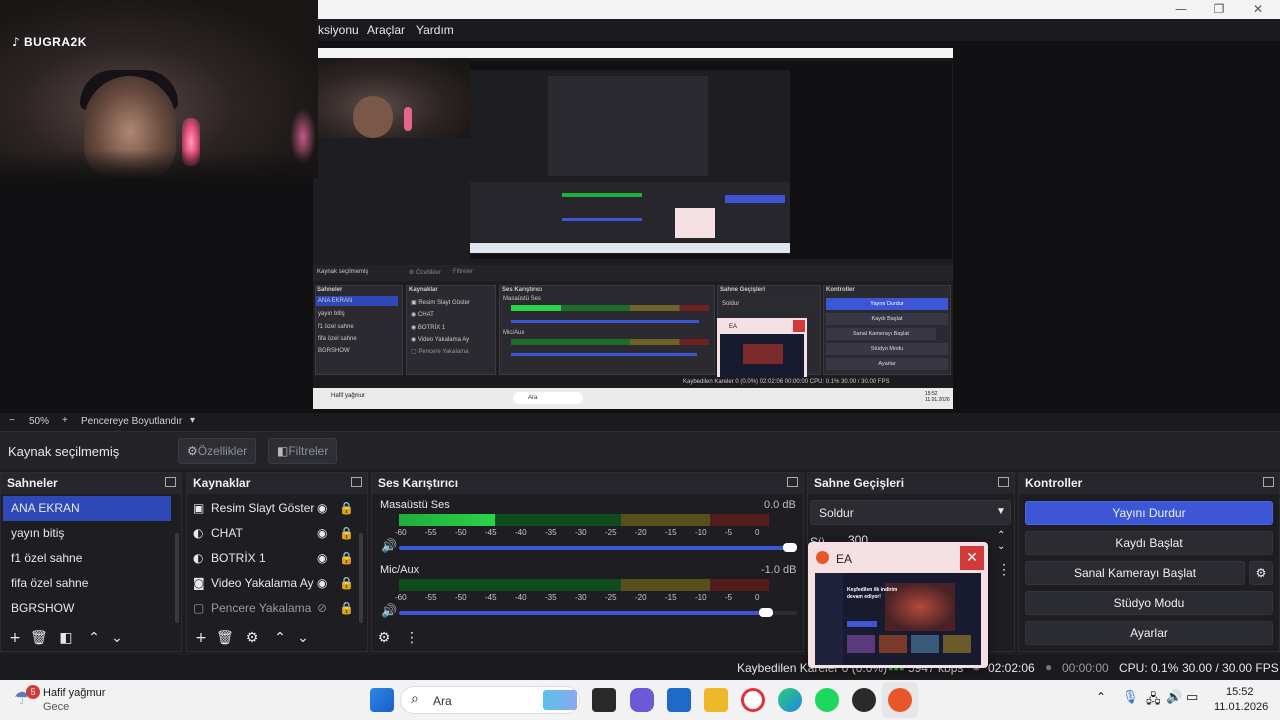 Image resolution: width=1280 pixels, height=720 pixels. I want to click on scene-item: f1 özel sahne, so click(87, 558).